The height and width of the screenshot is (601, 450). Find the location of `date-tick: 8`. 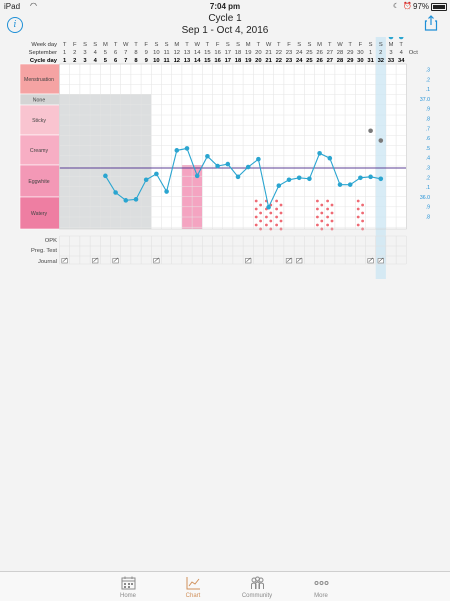

date-tick: 8 is located at coordinates (135, 53).